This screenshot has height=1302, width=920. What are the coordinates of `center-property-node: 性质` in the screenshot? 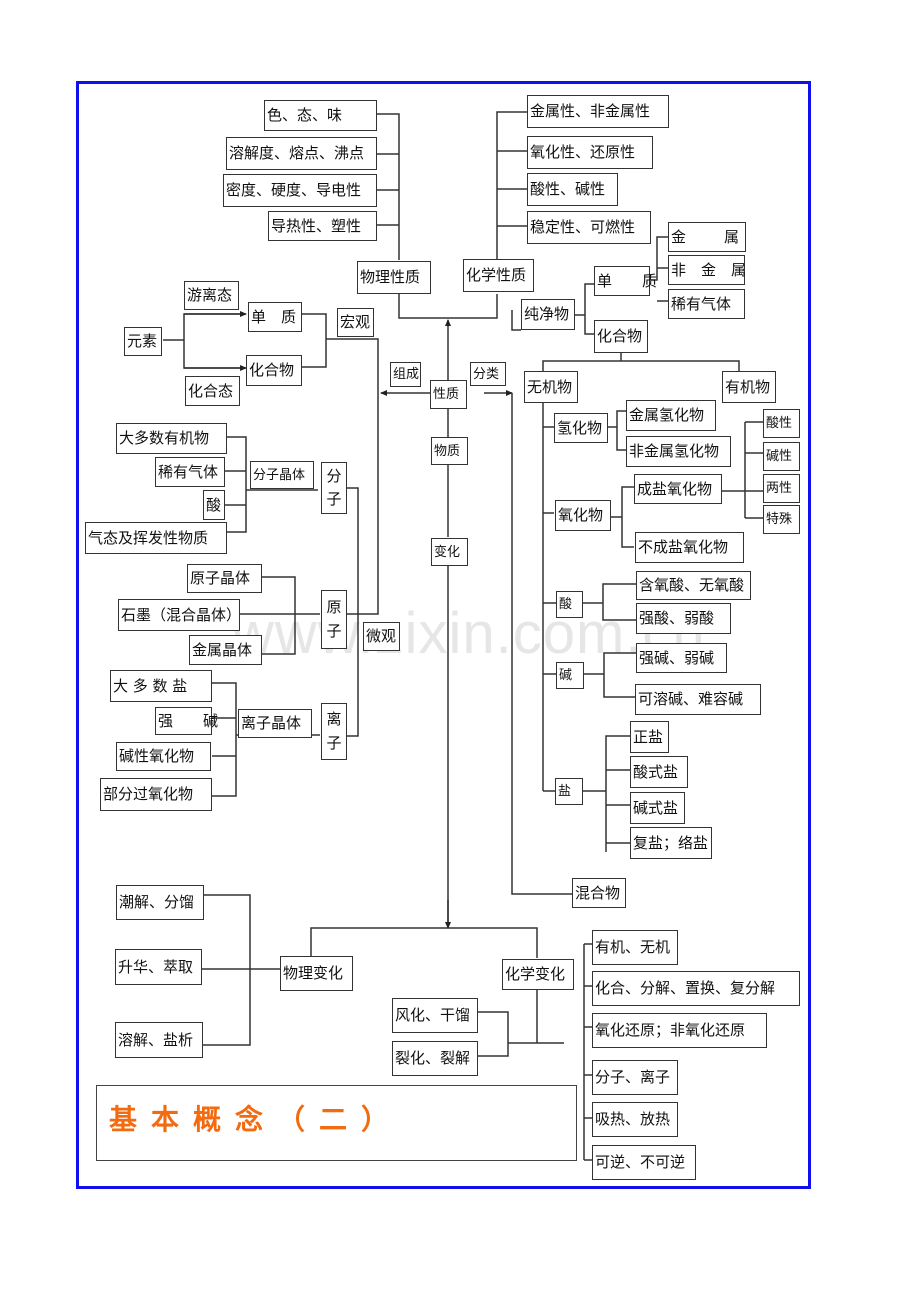 It's located at (448, 394).